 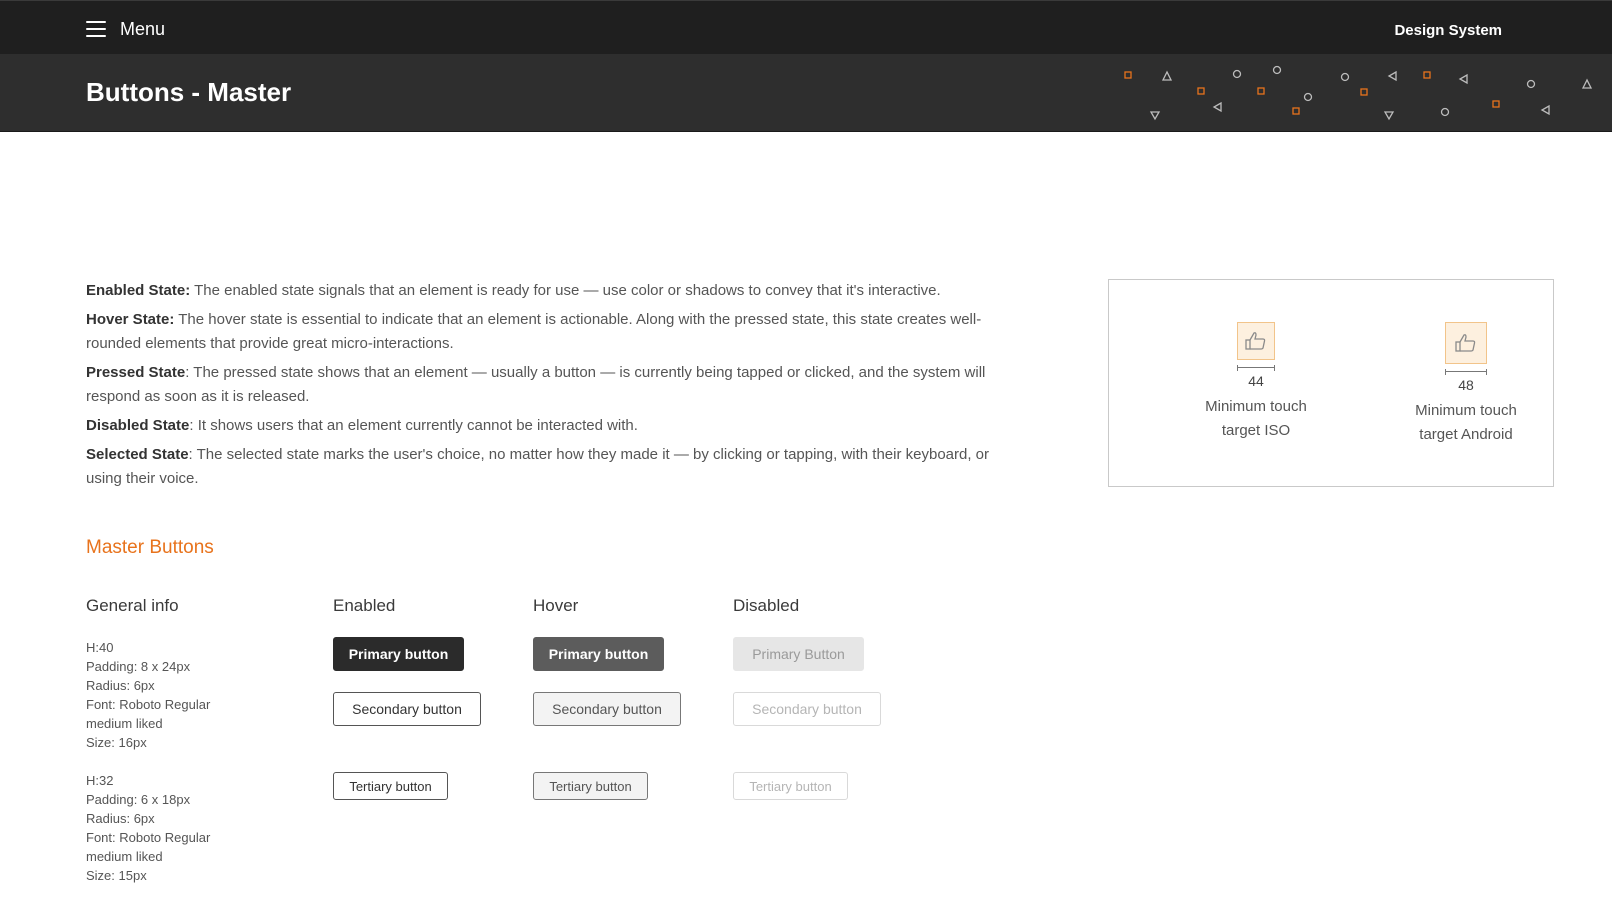 What do you see at coordinates (598, 654) in the screenshot?
I see `primary-button-hover: Primary button` at bounding box center [598, 654].